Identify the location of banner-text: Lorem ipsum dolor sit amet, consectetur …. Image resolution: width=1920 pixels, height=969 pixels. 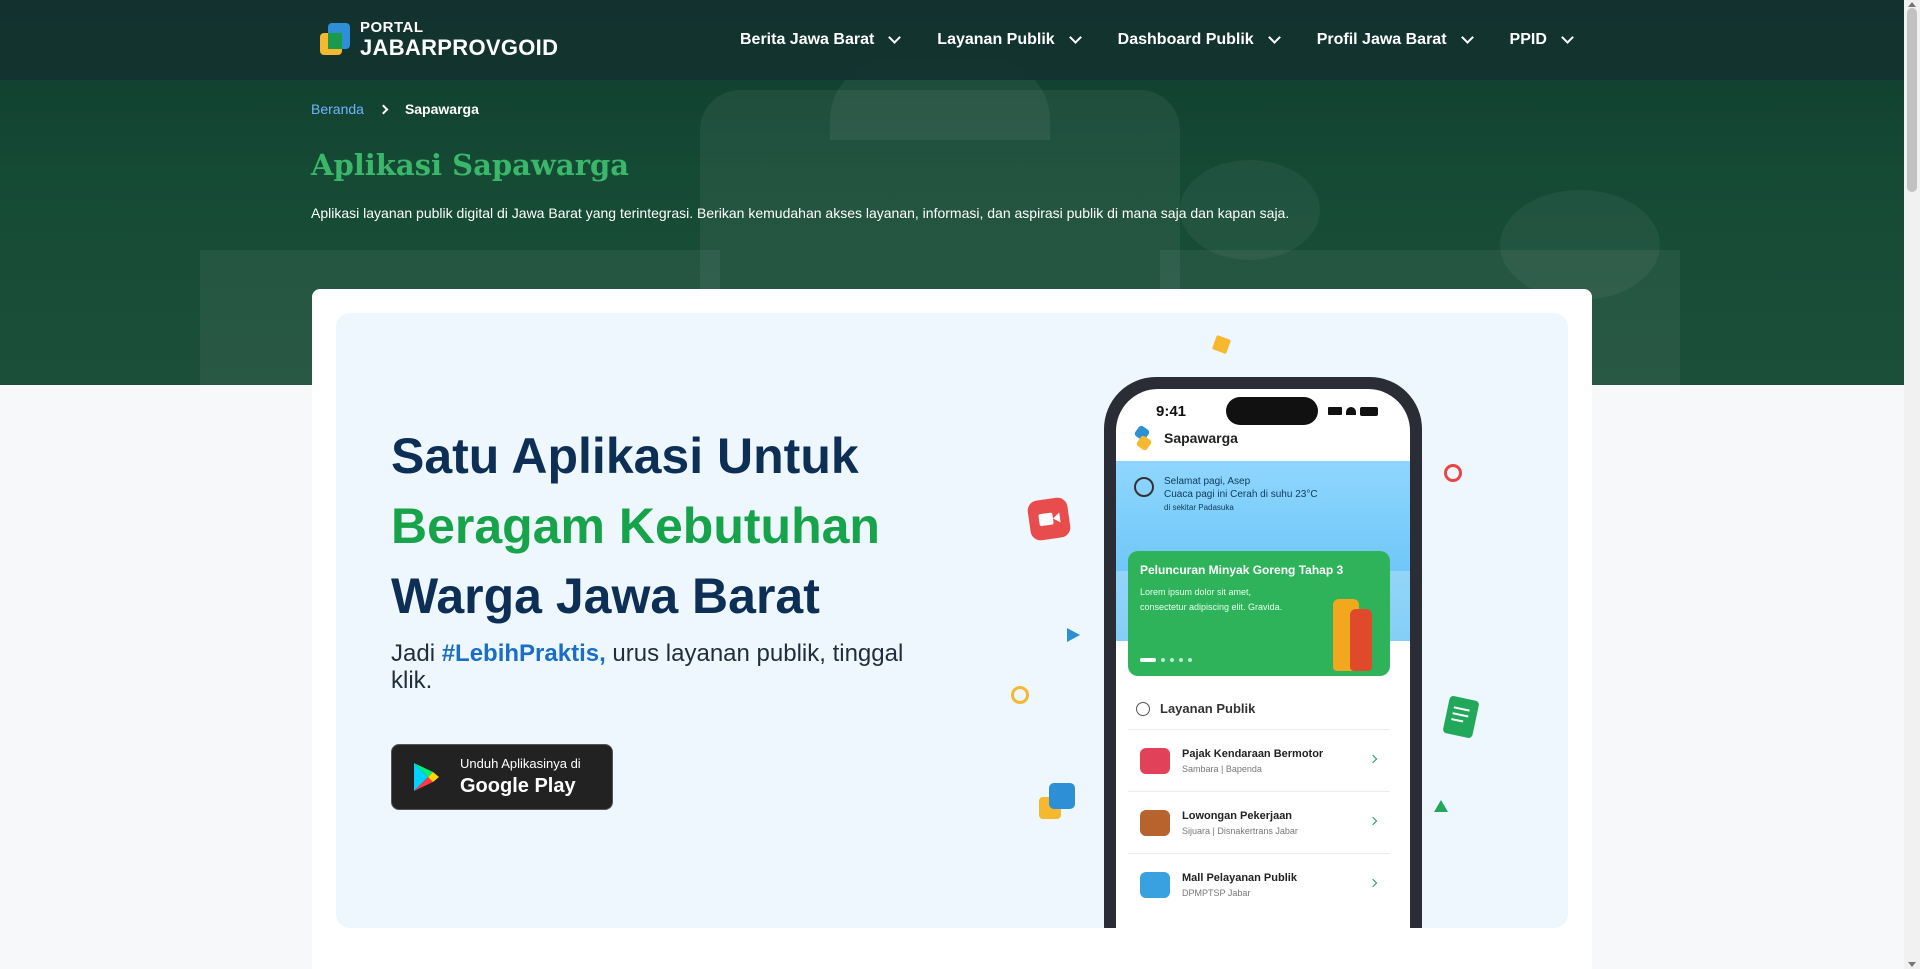
(1211, 599).